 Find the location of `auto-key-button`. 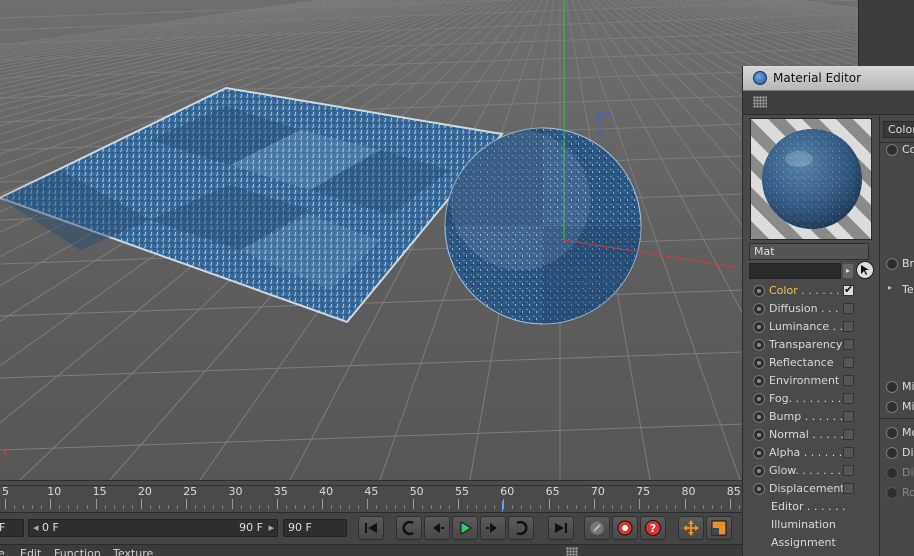

auto-key-button is located at coordinates (625, 528).